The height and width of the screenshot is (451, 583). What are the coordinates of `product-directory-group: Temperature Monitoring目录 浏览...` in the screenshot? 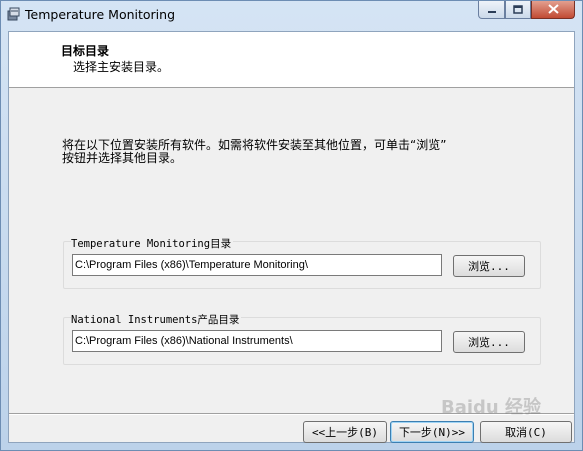 It's located at (302, 262).